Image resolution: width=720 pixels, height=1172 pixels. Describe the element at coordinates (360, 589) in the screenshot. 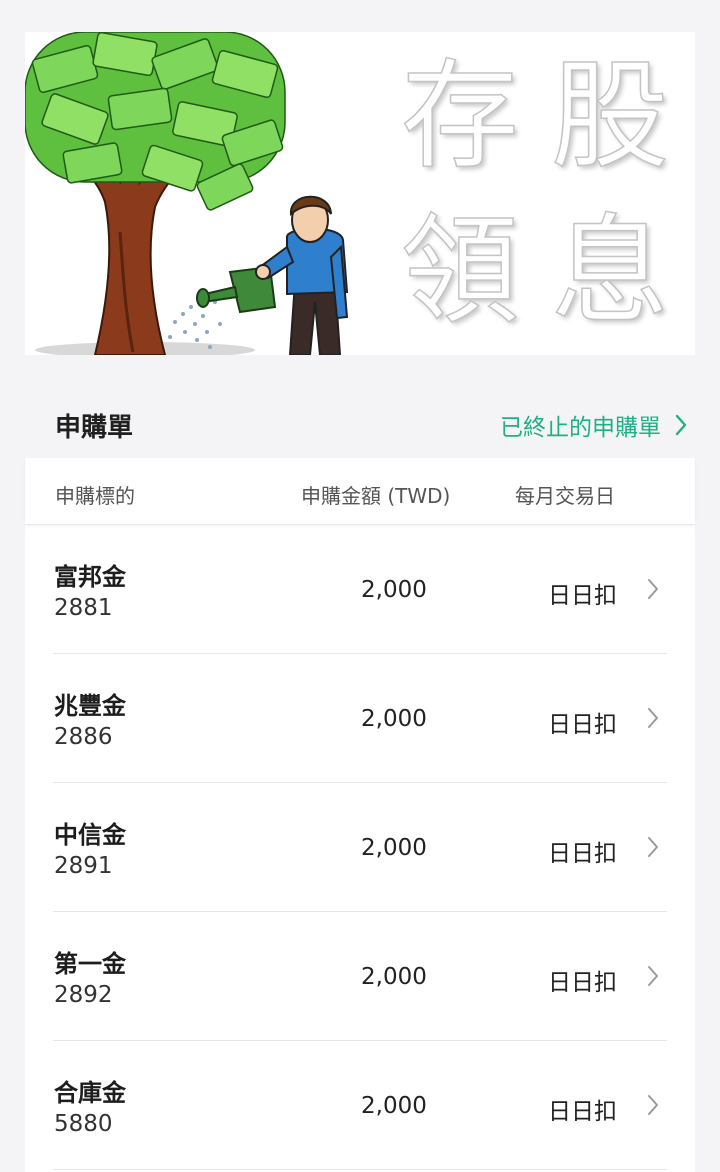

I see `list-item: 富邦金 2881 2,000 日日扣` at that location.